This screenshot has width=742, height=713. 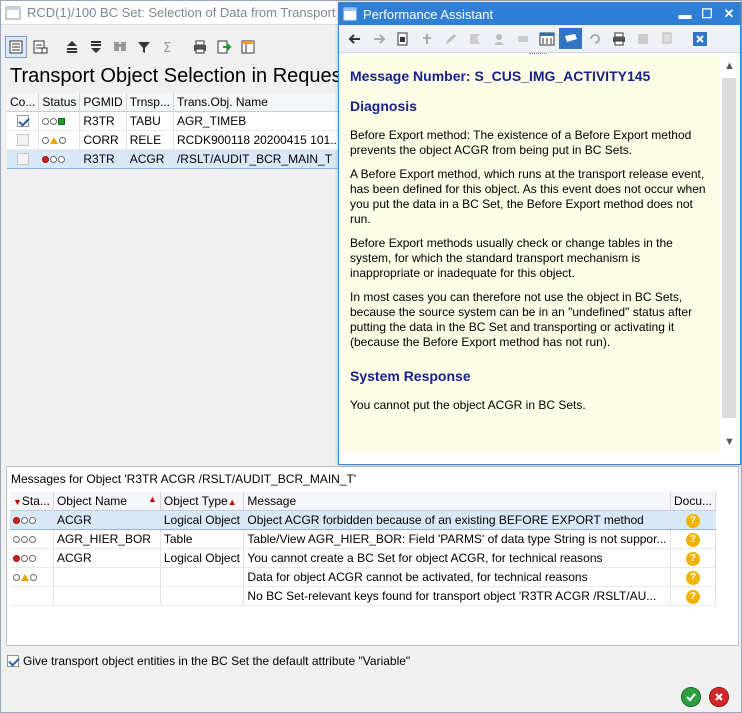 What do you see at coordinates (522, 38) in the screenshot?
I see `settings-icon` at bounding box center [522, 38].